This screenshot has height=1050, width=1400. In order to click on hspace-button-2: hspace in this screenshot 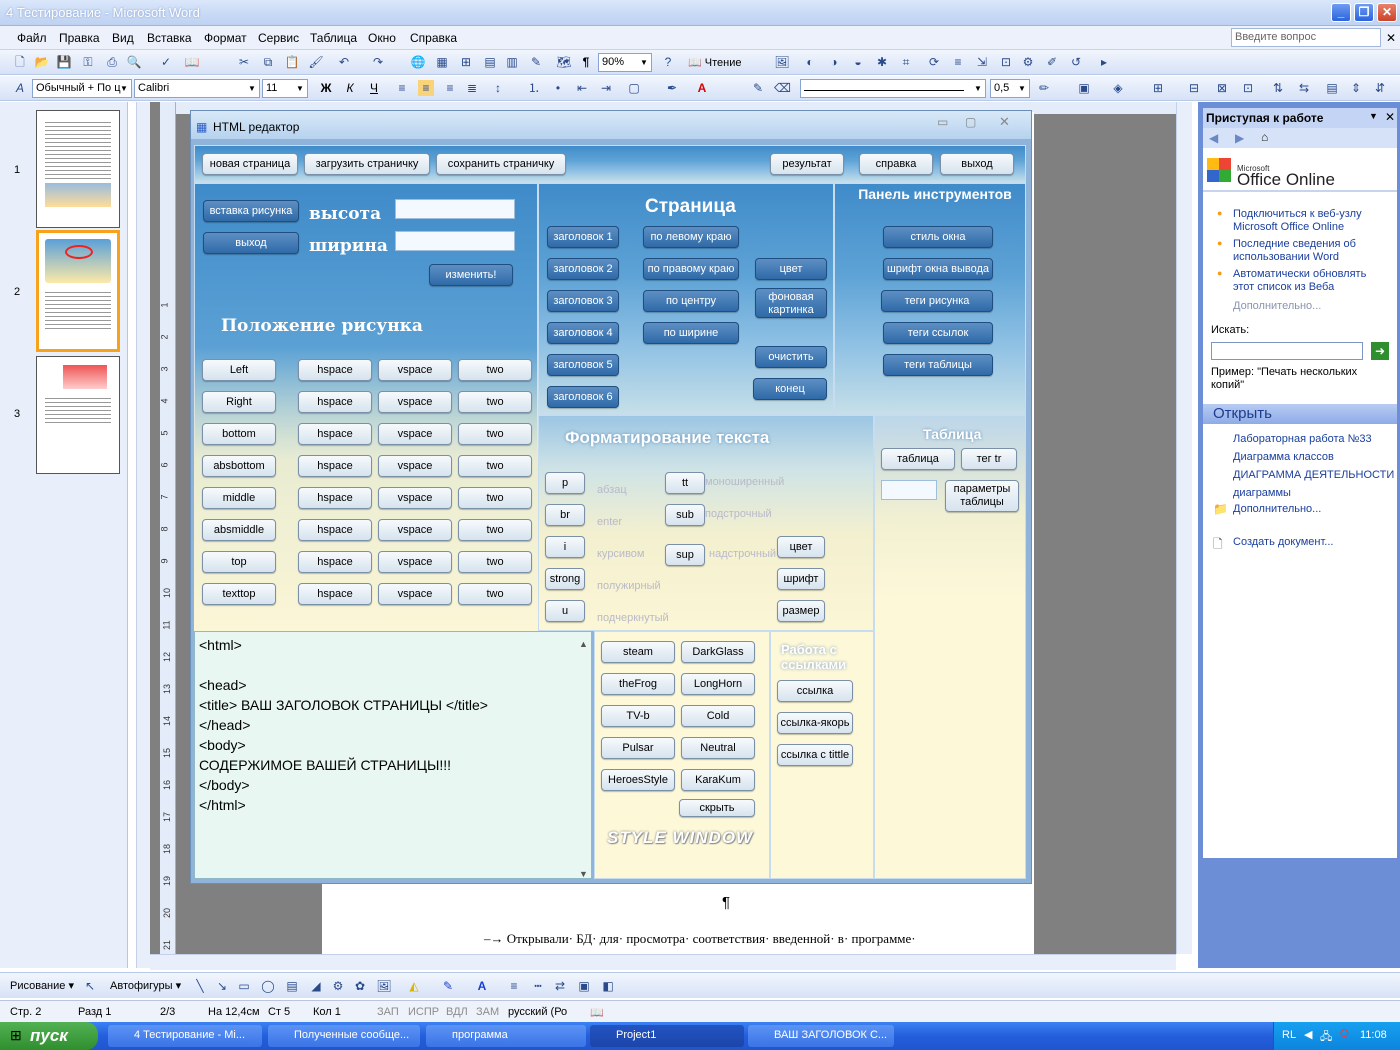, I will do `click(335, 402)`.